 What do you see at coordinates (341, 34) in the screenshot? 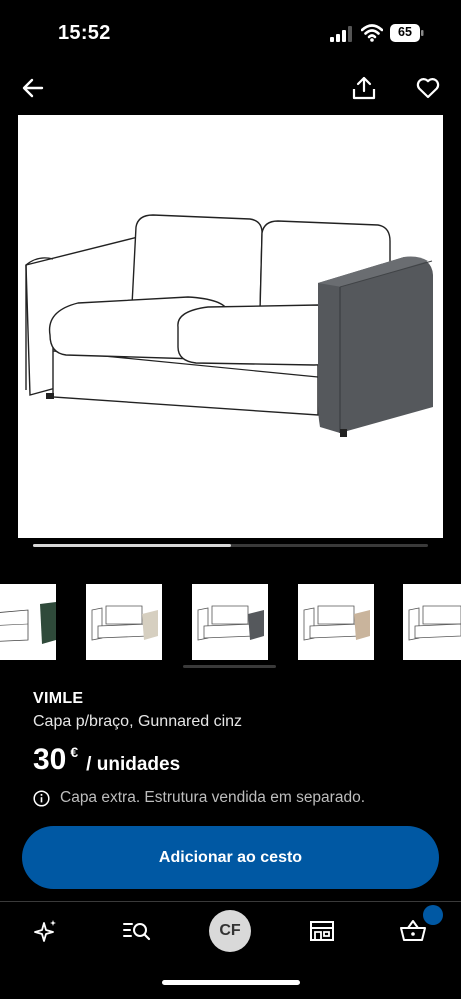
I see `cellular-signal-icon` at bounding box center [341, 34].